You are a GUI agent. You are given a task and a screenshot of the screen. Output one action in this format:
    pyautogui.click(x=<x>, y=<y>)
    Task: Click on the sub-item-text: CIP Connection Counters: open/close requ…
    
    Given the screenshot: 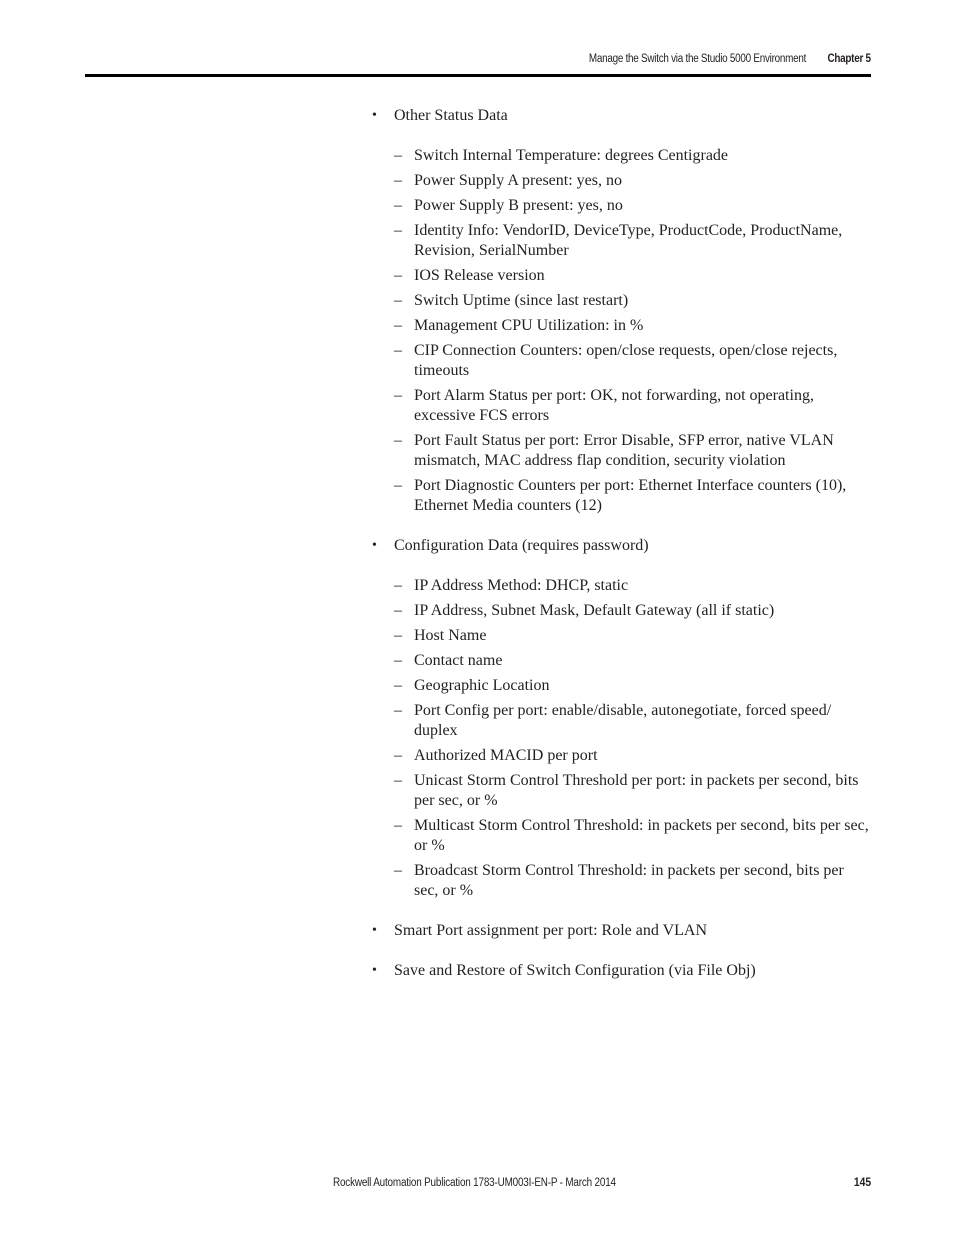 What is the action you would take?
    pyautogui.click(x=626, y=360)
    